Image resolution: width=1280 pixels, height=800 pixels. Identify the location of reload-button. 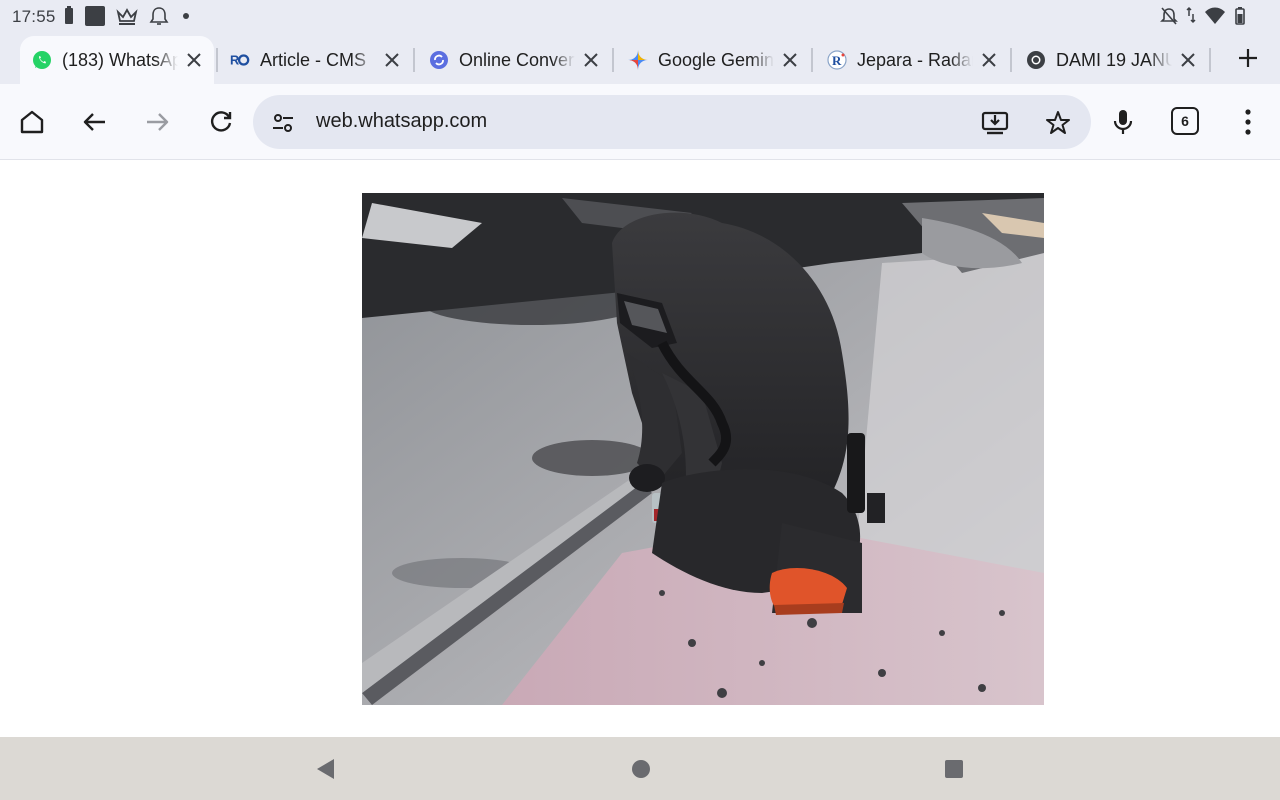
(221, 122).